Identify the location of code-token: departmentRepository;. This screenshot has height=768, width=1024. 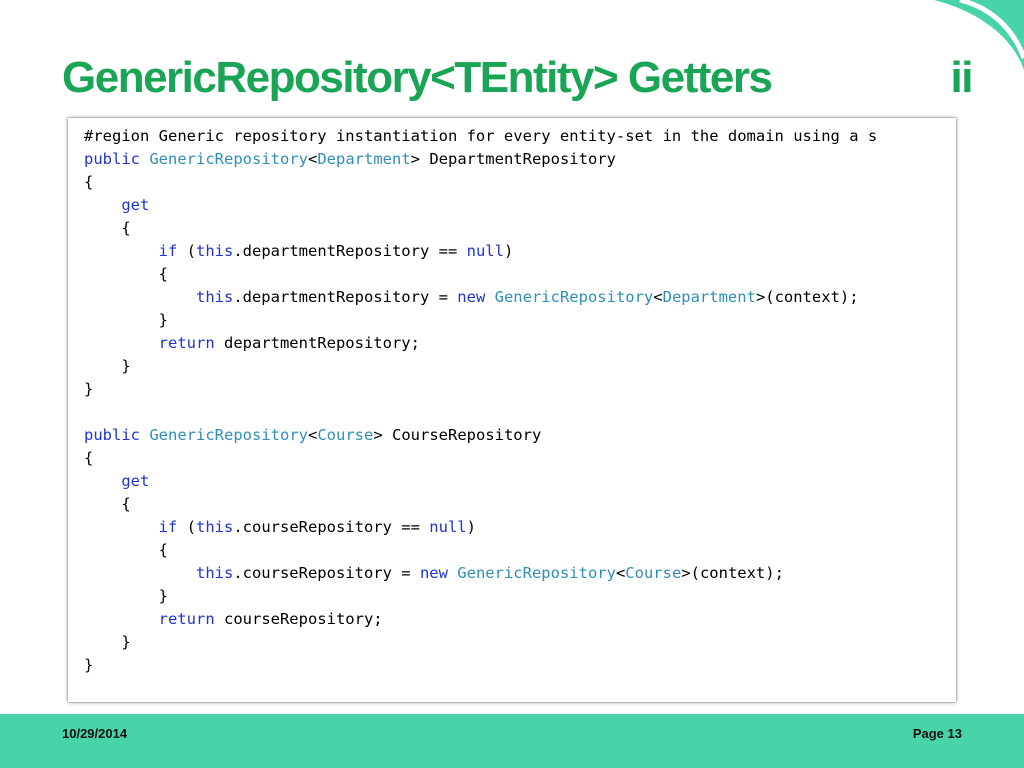
(317, 343).